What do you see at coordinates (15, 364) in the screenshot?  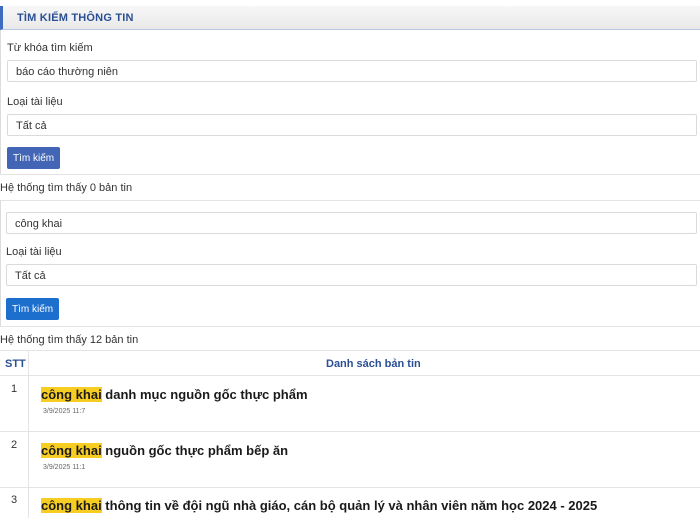 I see `column-header-stt: STT` at bounding box center [15, 364].